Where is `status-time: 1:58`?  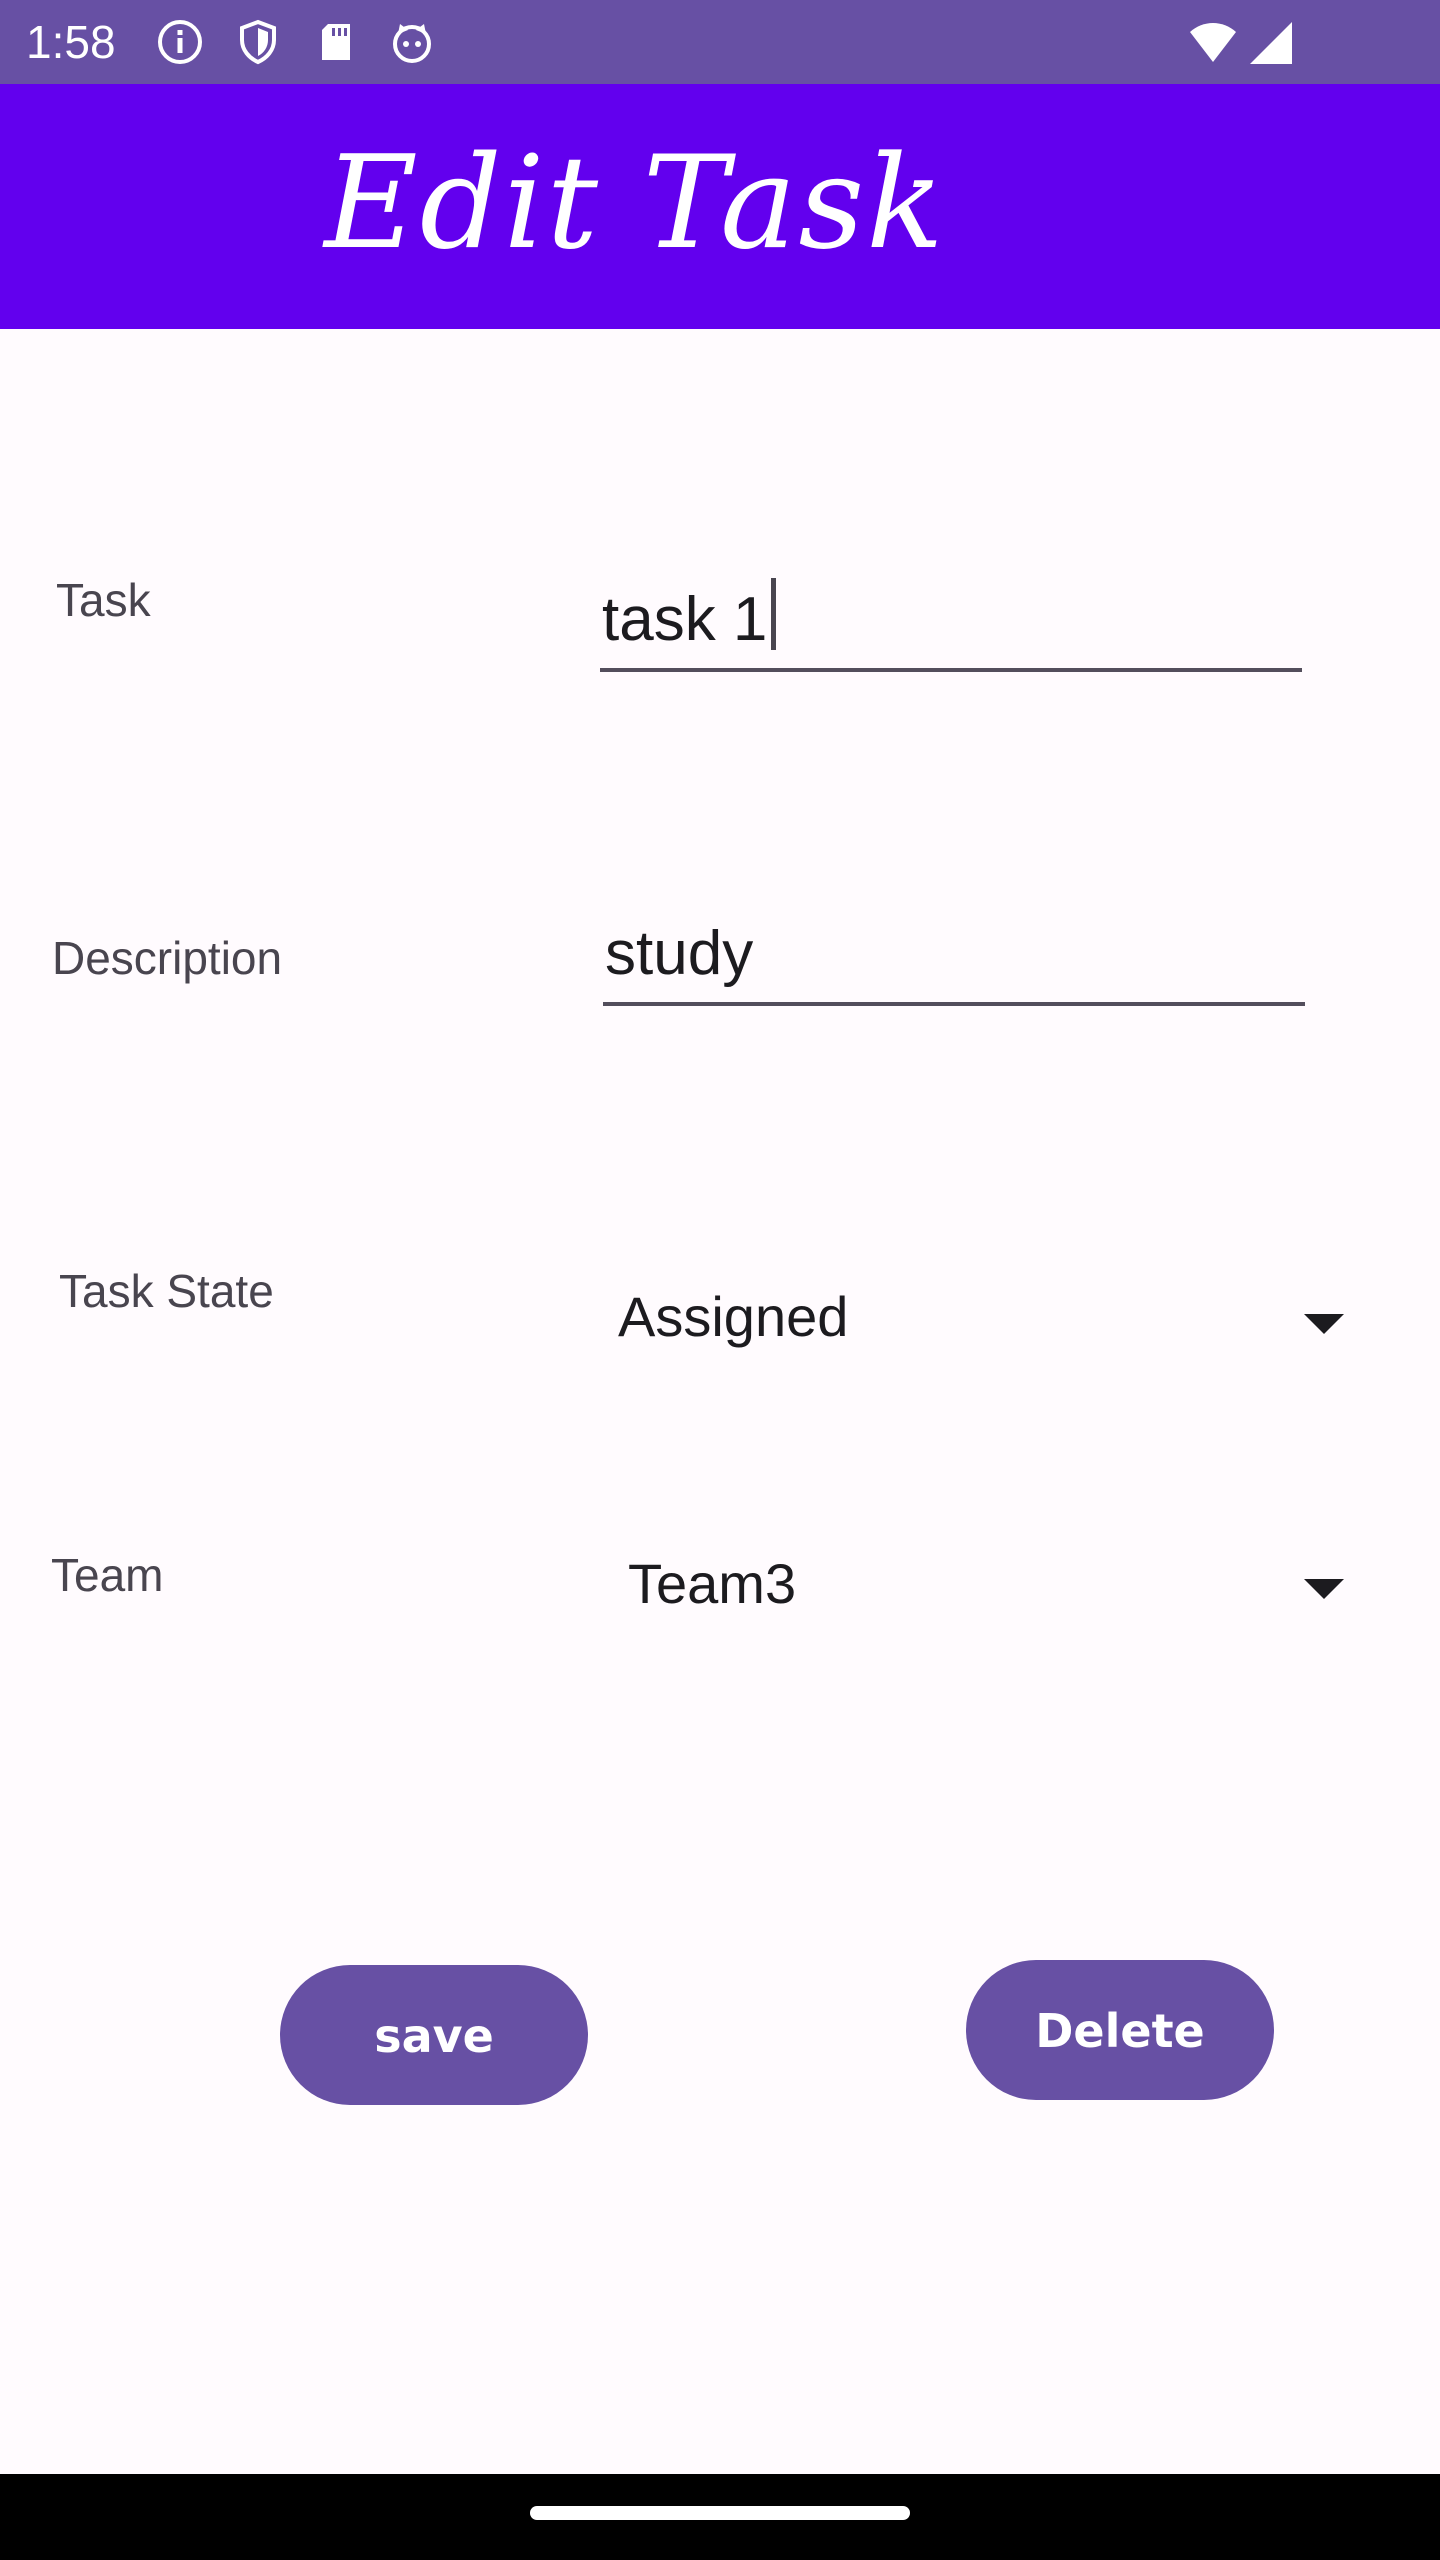
status-time: 1:58 is located at coordinates (71, 42).